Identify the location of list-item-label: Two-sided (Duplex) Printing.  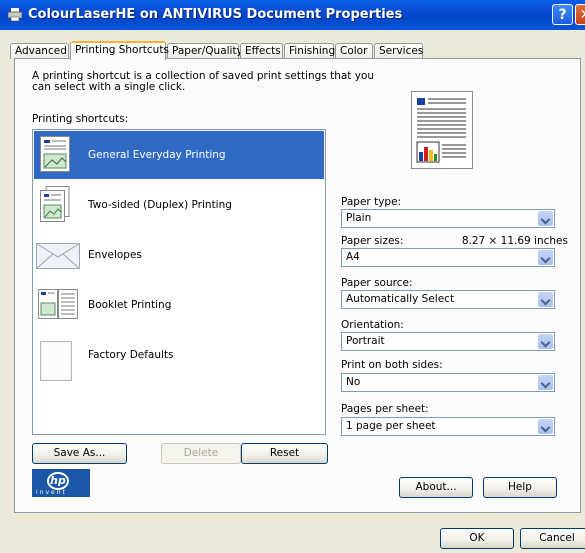
(160, 205).